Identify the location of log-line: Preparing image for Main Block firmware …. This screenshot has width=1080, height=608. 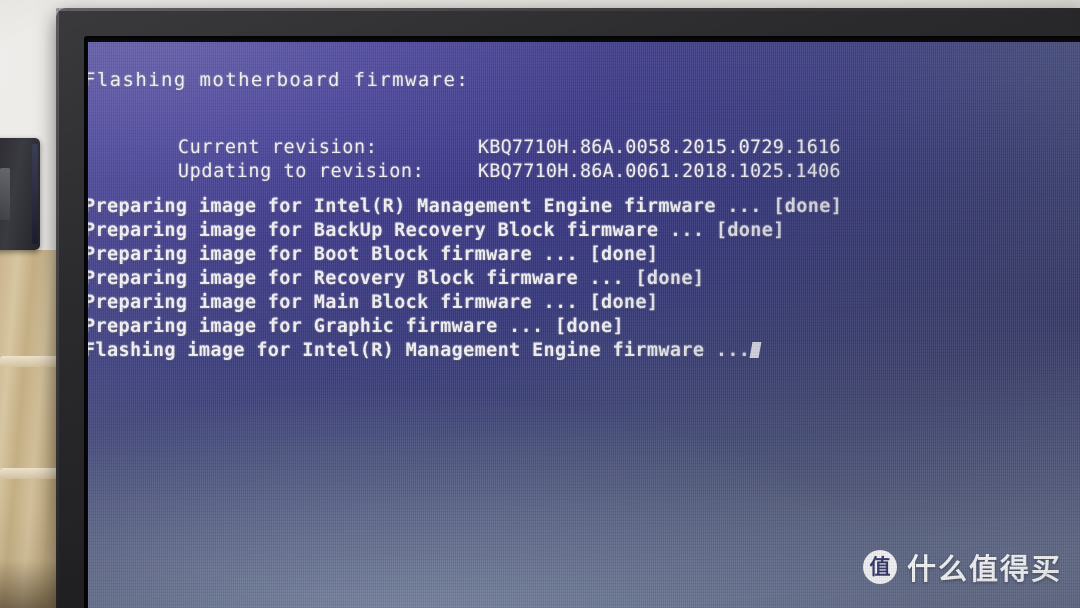
(373, 302).